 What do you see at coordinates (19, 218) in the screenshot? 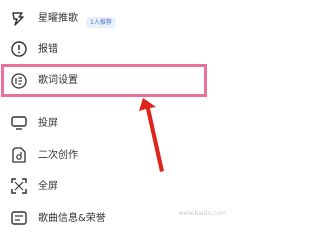
I see `song-info-icon` at bounding box center [19, 218].